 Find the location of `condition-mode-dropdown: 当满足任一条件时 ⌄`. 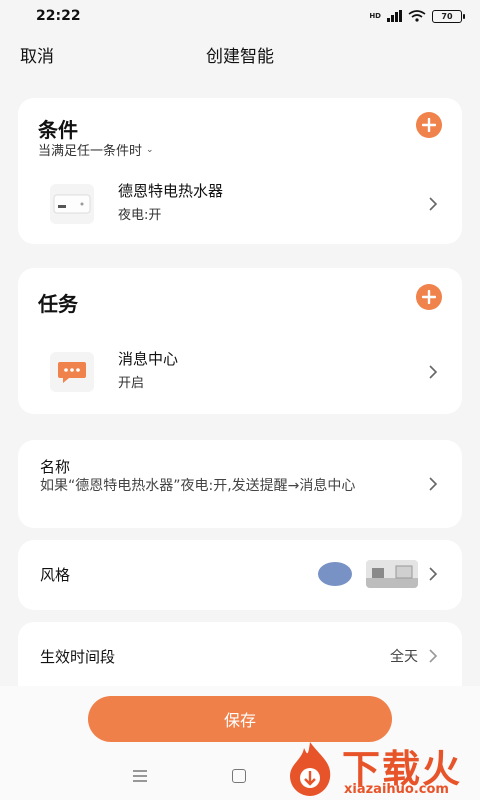

condition-mode-dropdown: 当满足任一条件时 ⌄ is located at coordinates (96, 149).